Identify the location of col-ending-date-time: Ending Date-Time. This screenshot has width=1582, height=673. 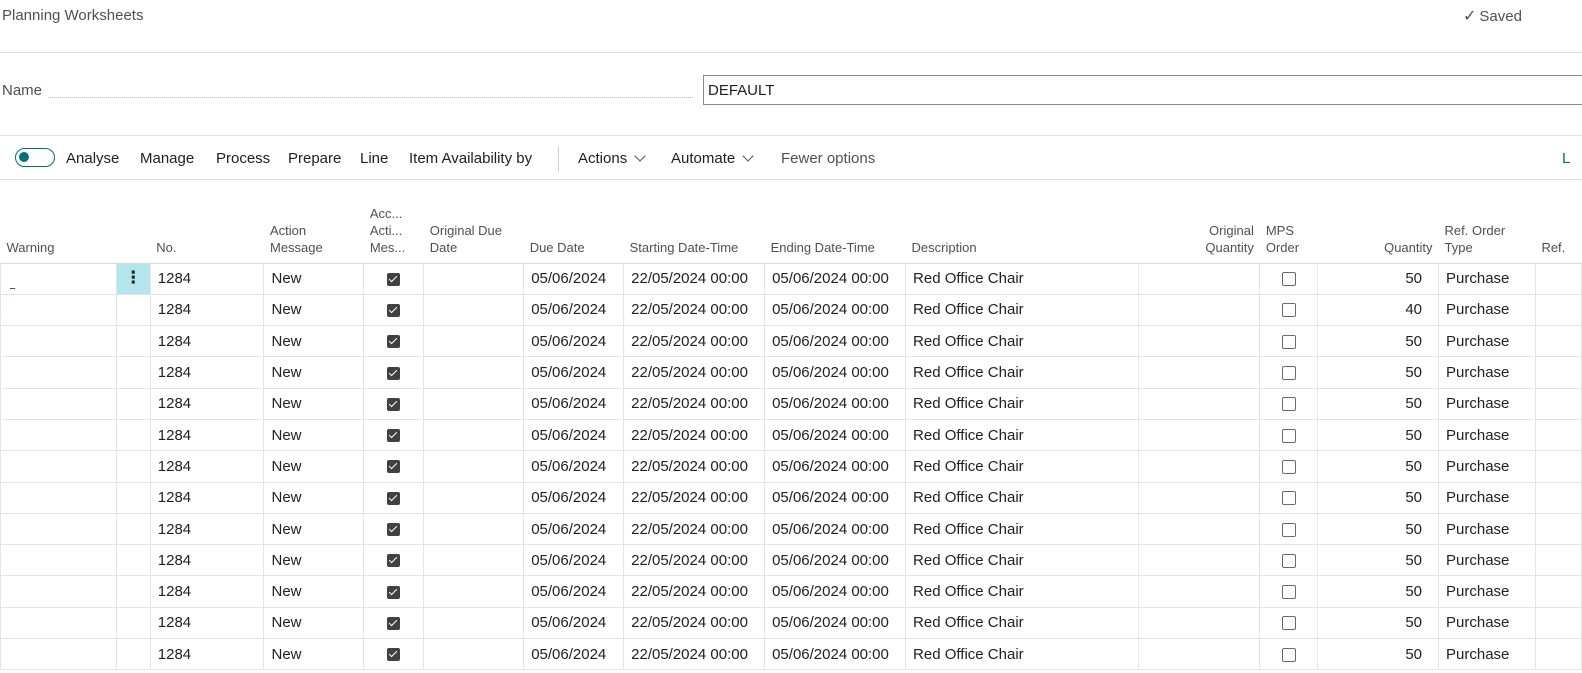
(835, 231).